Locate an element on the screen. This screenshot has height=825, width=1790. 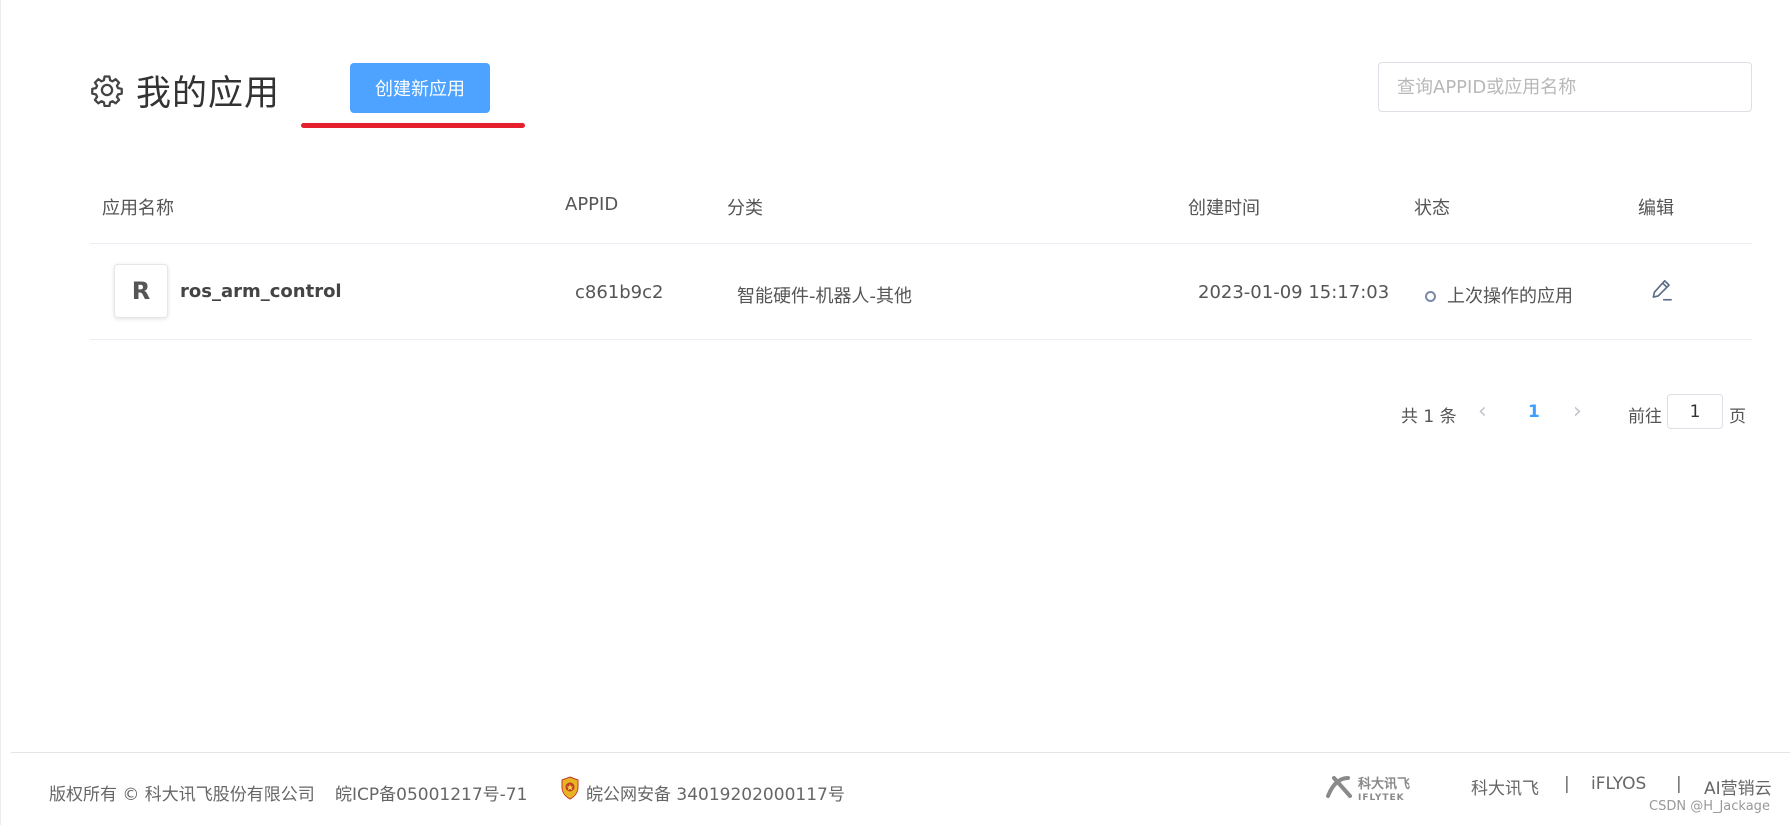
chevron-right-icon: › is located at coordinates (1577, 411).